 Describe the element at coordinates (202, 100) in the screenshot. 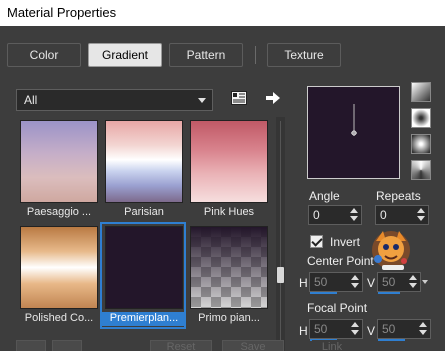

I see `chevron-down-icon` at that location.